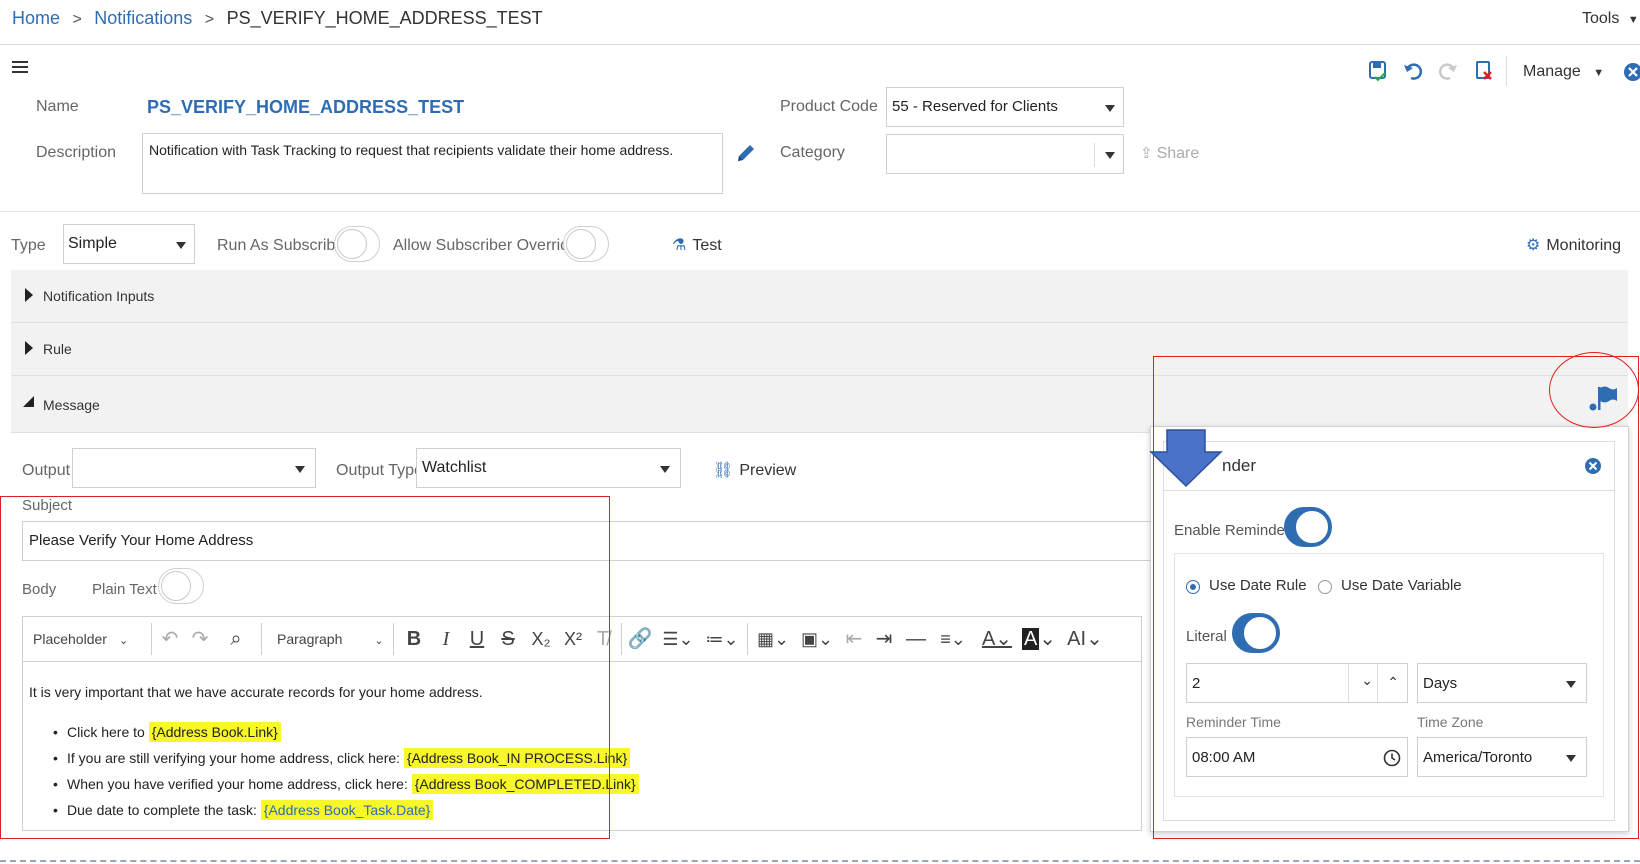 The image size is (1640, 864). What do you see at coordinates (1077, 639) in the screenshot?
I see `font-size-label: AI` at bounding box center [1077, 639].